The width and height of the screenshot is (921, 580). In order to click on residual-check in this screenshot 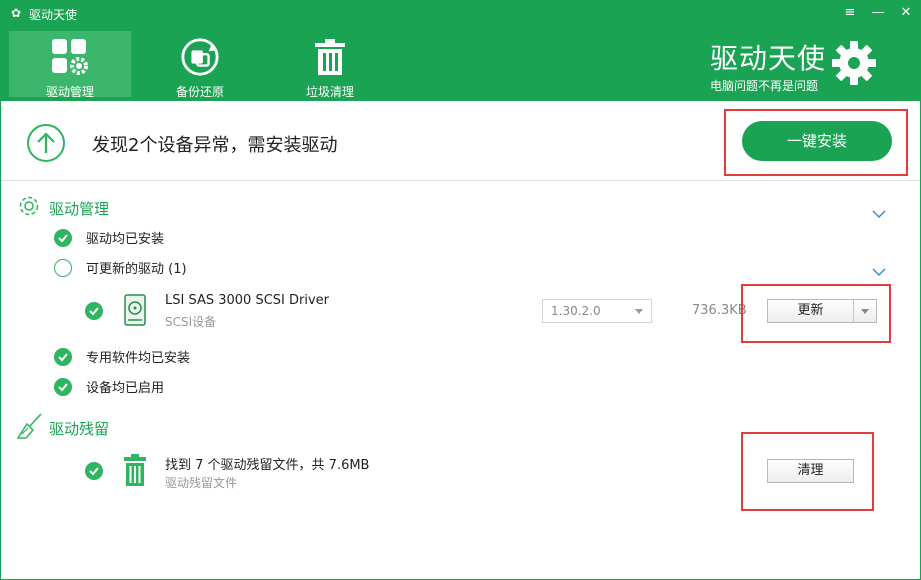, I will do `click(94, 471)`.